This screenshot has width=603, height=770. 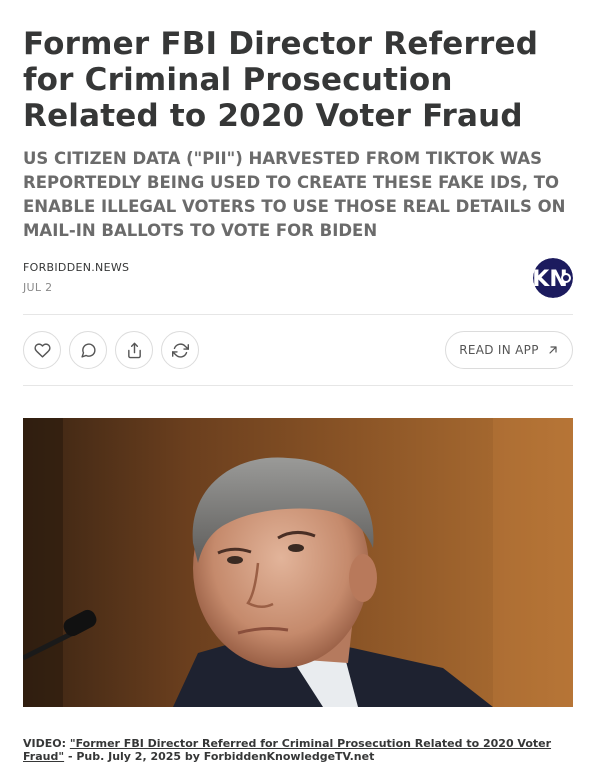 I want to click on divider-bottom, so click(x=298, y=385).